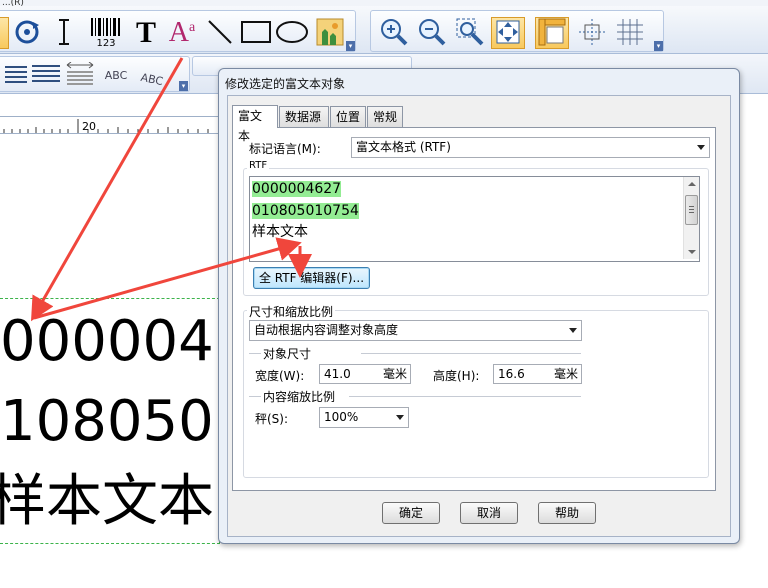  I want to click on grid-button, so click(630, 33).